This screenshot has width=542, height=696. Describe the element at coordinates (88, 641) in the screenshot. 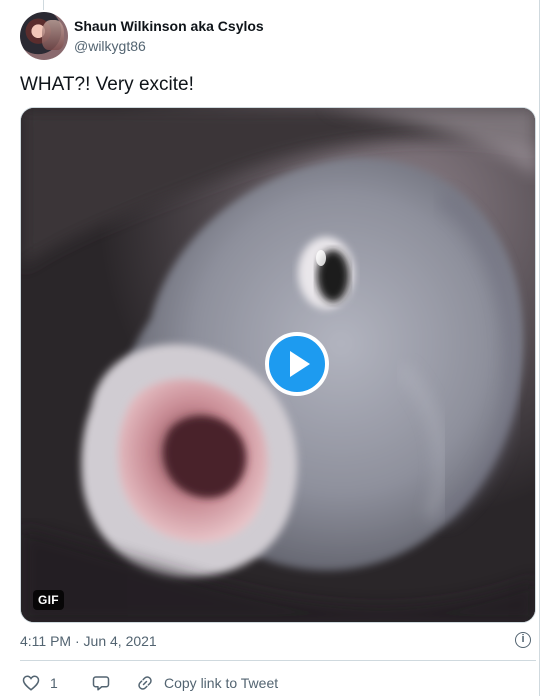

I see `tweet-timestamp: 4:11 PM · Jun 4, 2021` at that location.